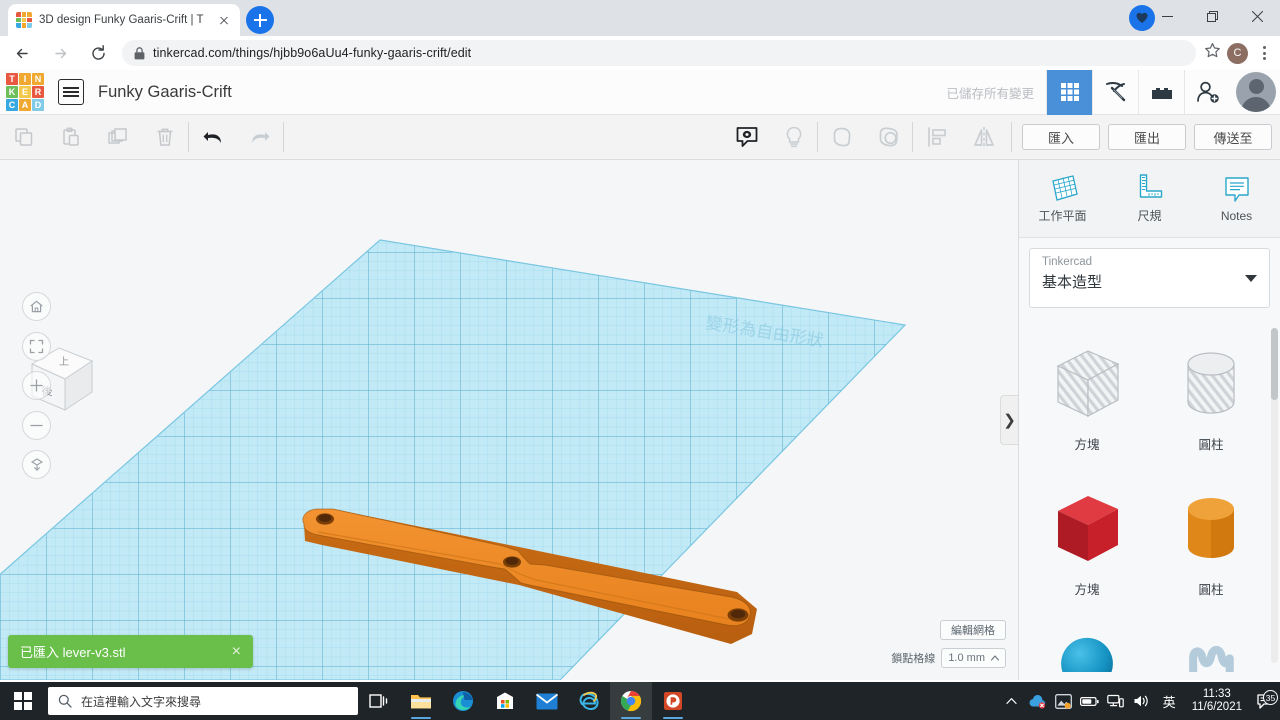 The width and height of the screenshot is (1280, 720). Describe the element at coordinates (12, 79) in the screenshot. I see `logo-letter: T` at that location.